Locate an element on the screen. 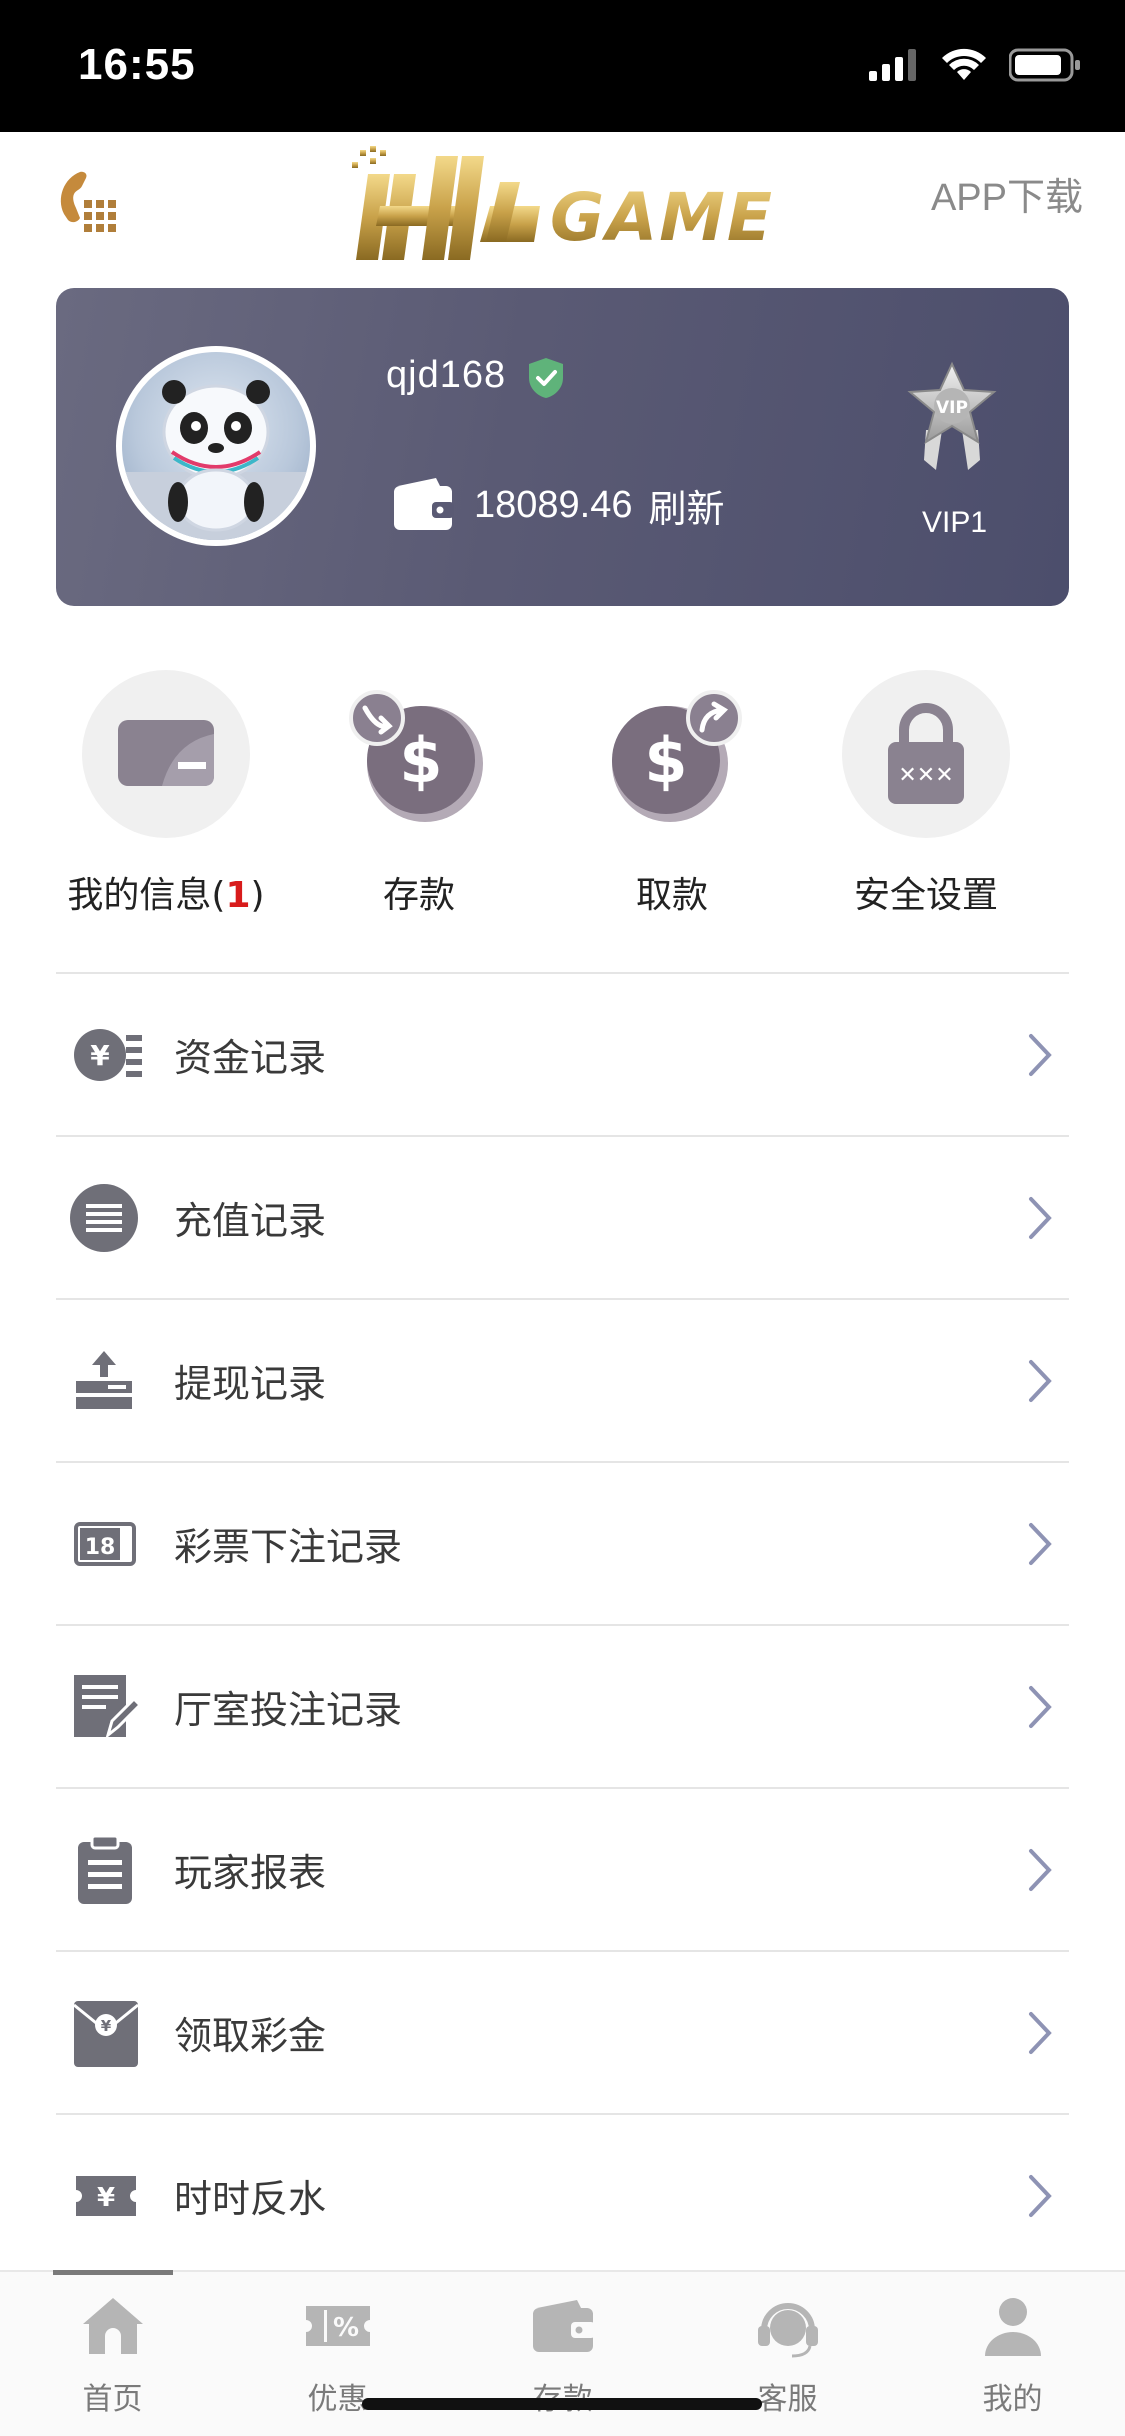 Image resolution: width=1125 pixels, height=2436 pixels. battery-icon is located at coordinates (1044, 65).